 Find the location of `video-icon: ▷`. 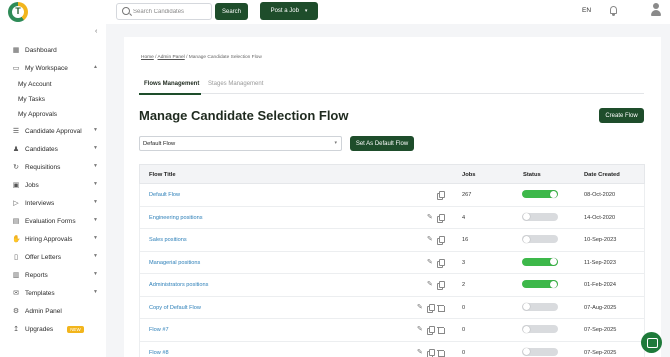

video-icon: ▷ is located at coordinates (16, 203).